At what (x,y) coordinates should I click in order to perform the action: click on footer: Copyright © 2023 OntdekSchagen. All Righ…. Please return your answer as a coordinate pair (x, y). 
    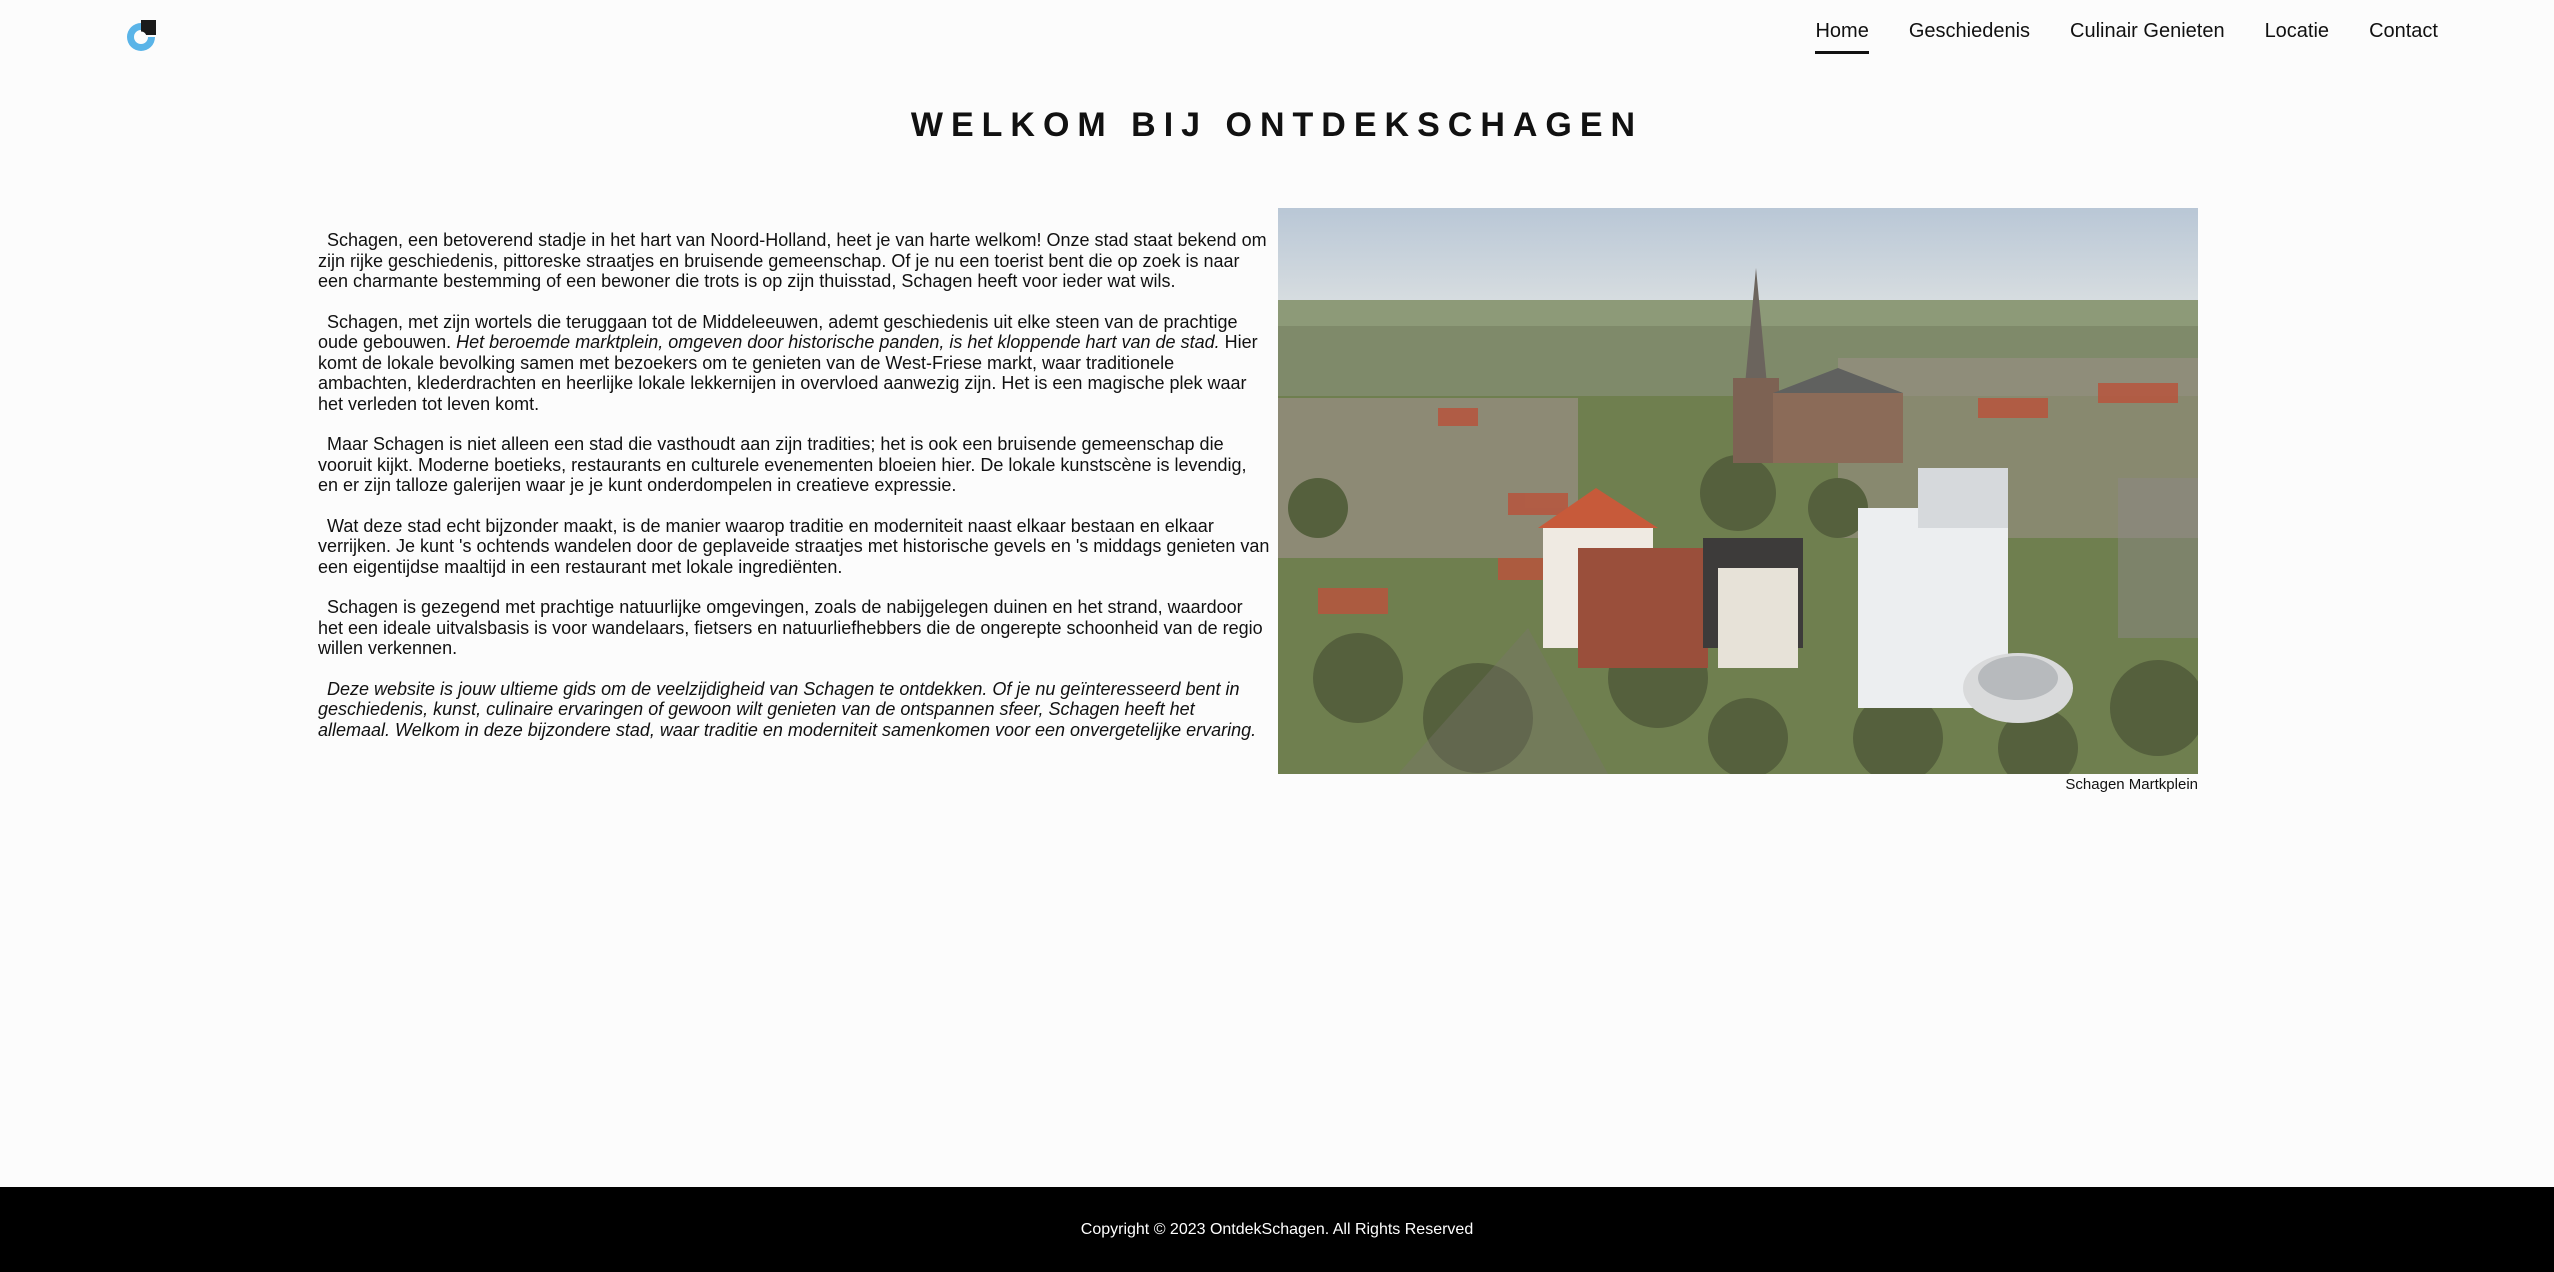
    Looking at the image, I should click on (1277, 1229).